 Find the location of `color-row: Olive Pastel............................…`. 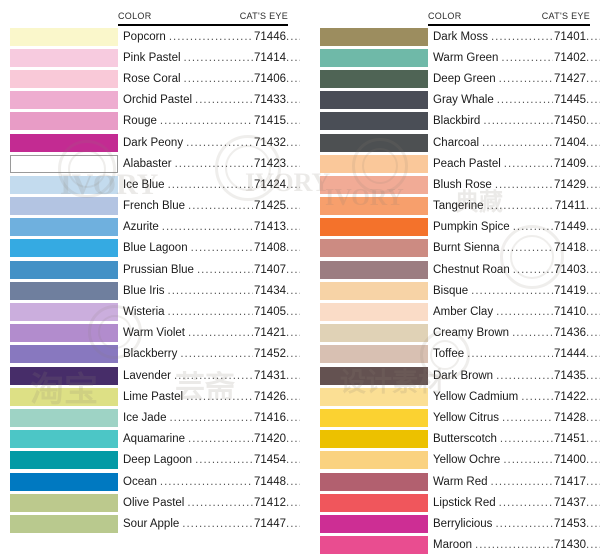

color-row: Olive Pastel............................… is located at coordinates (150, 502).